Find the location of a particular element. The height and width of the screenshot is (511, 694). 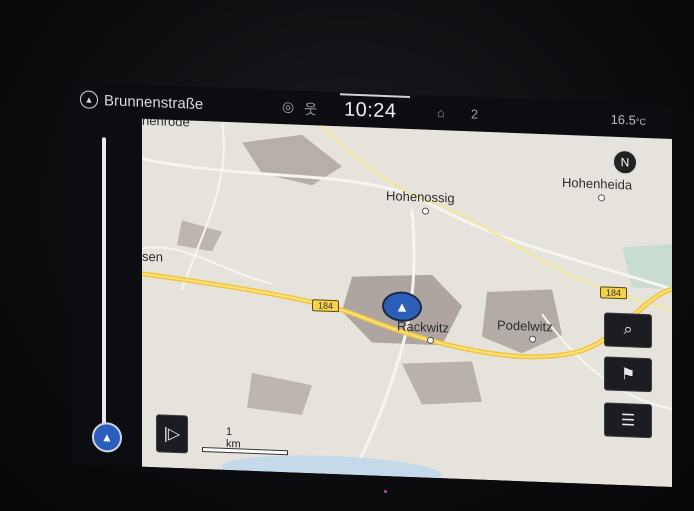

play-route-button: |▷ is located at coordinates (172, 434).